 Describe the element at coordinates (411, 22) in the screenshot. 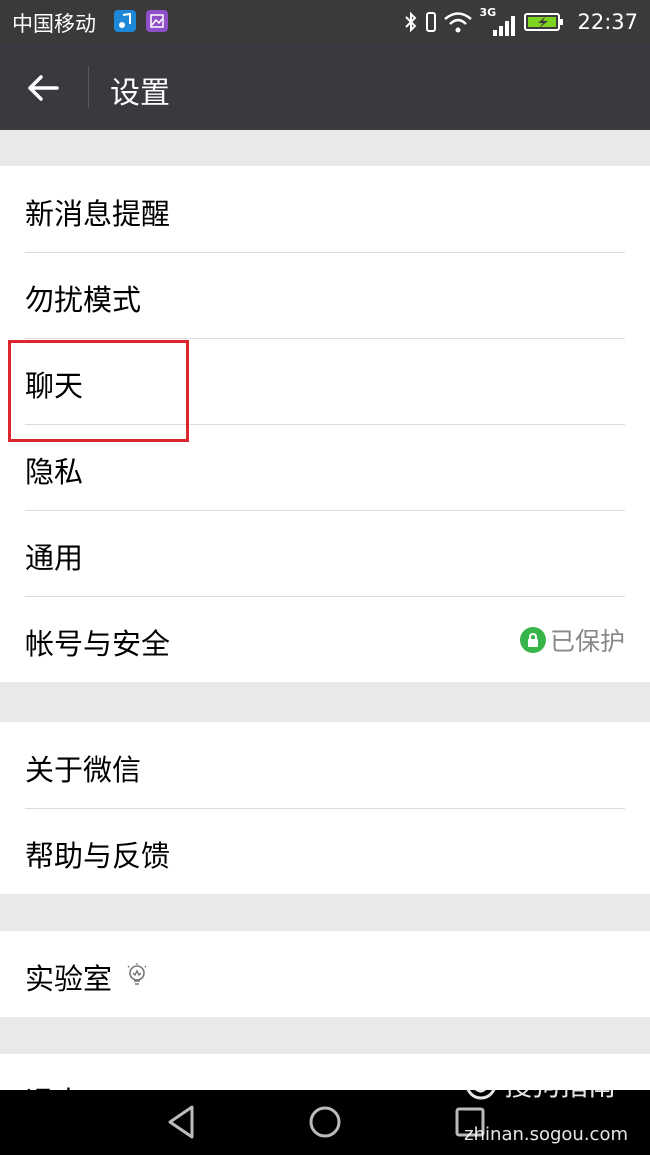

I see `bluetooth-icon` at that location.